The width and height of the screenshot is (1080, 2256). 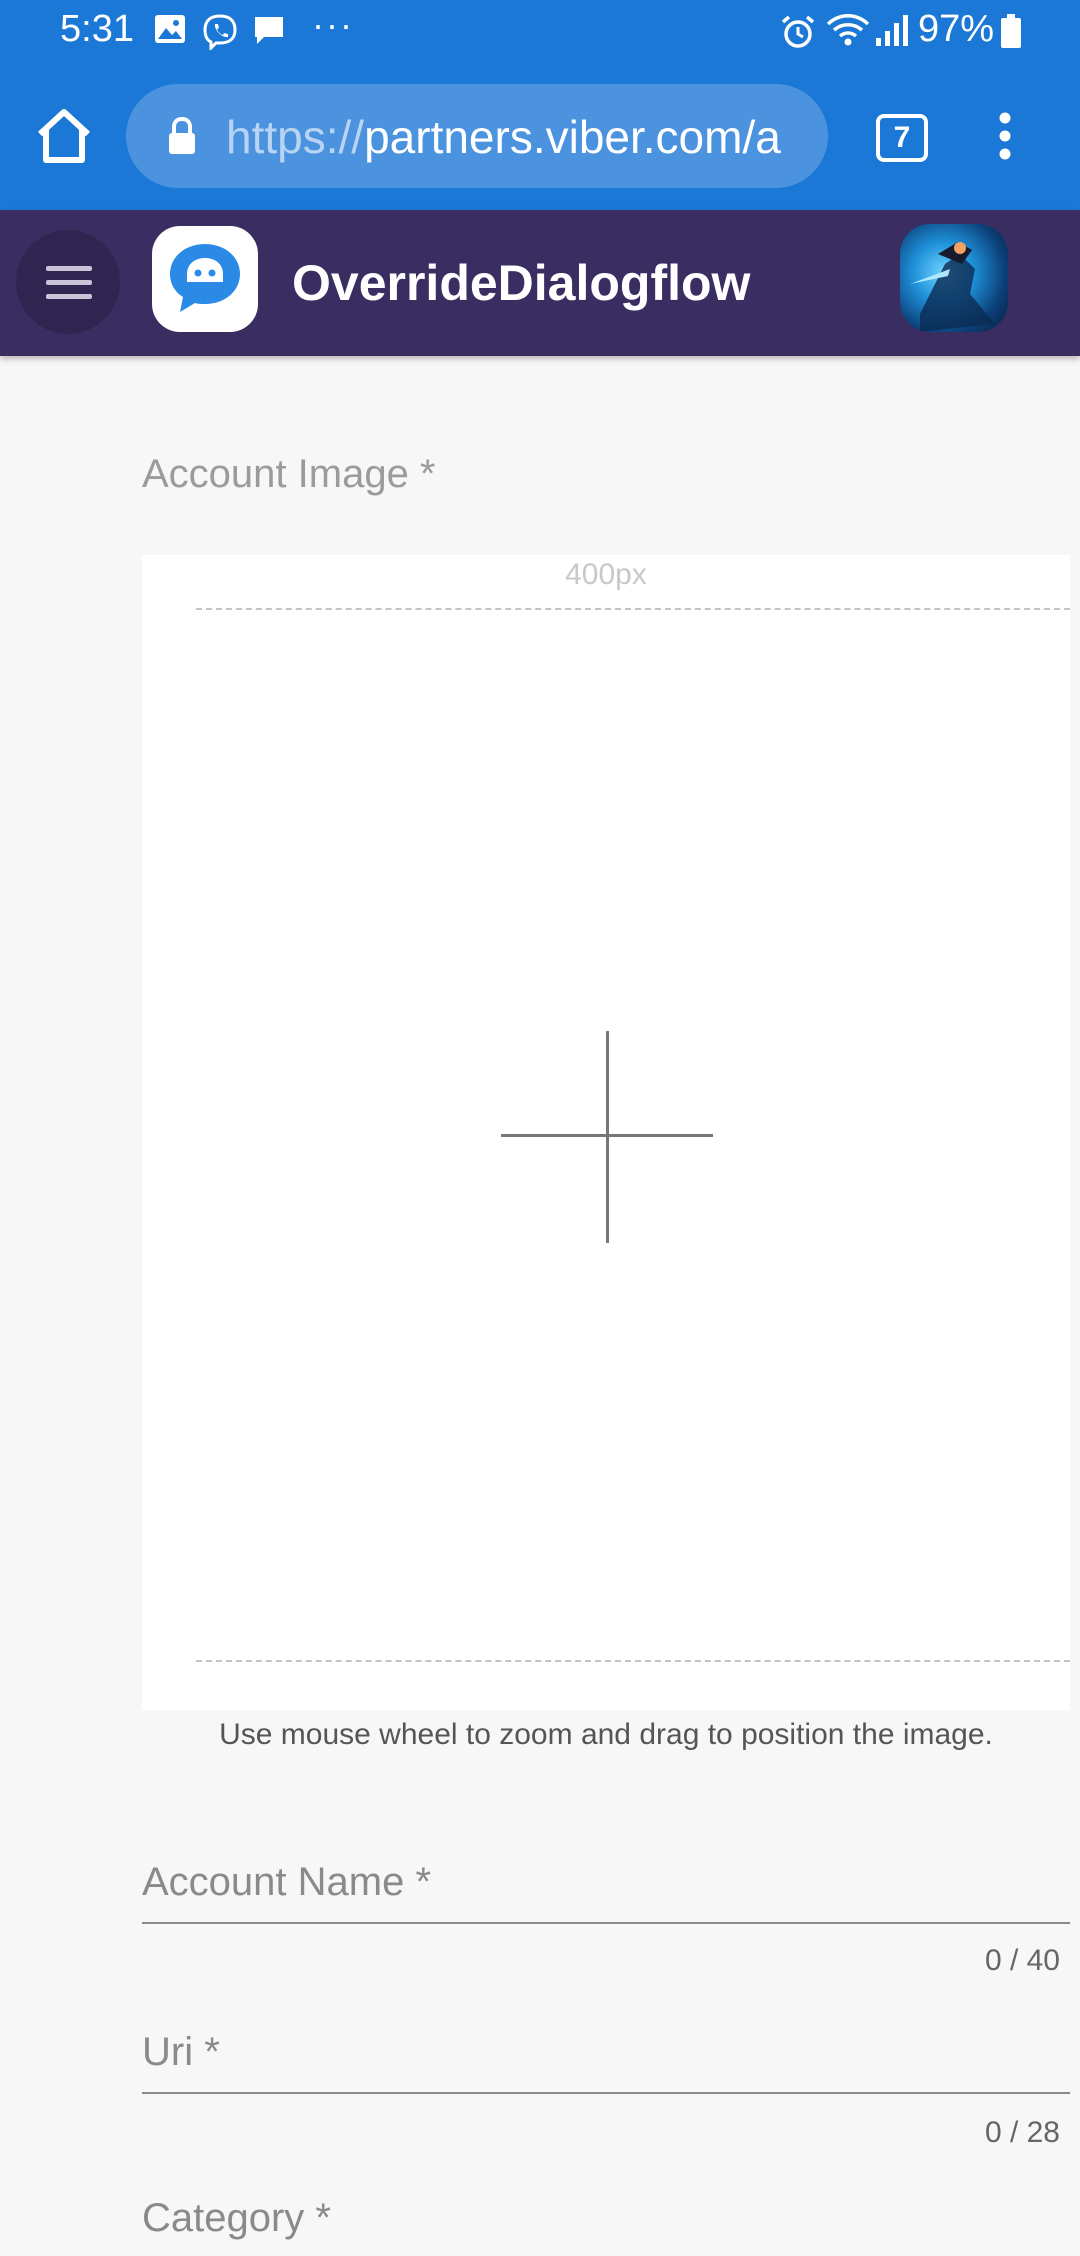 I want to click on more-notifications-indicator: ···, so click(x=333, y=24).